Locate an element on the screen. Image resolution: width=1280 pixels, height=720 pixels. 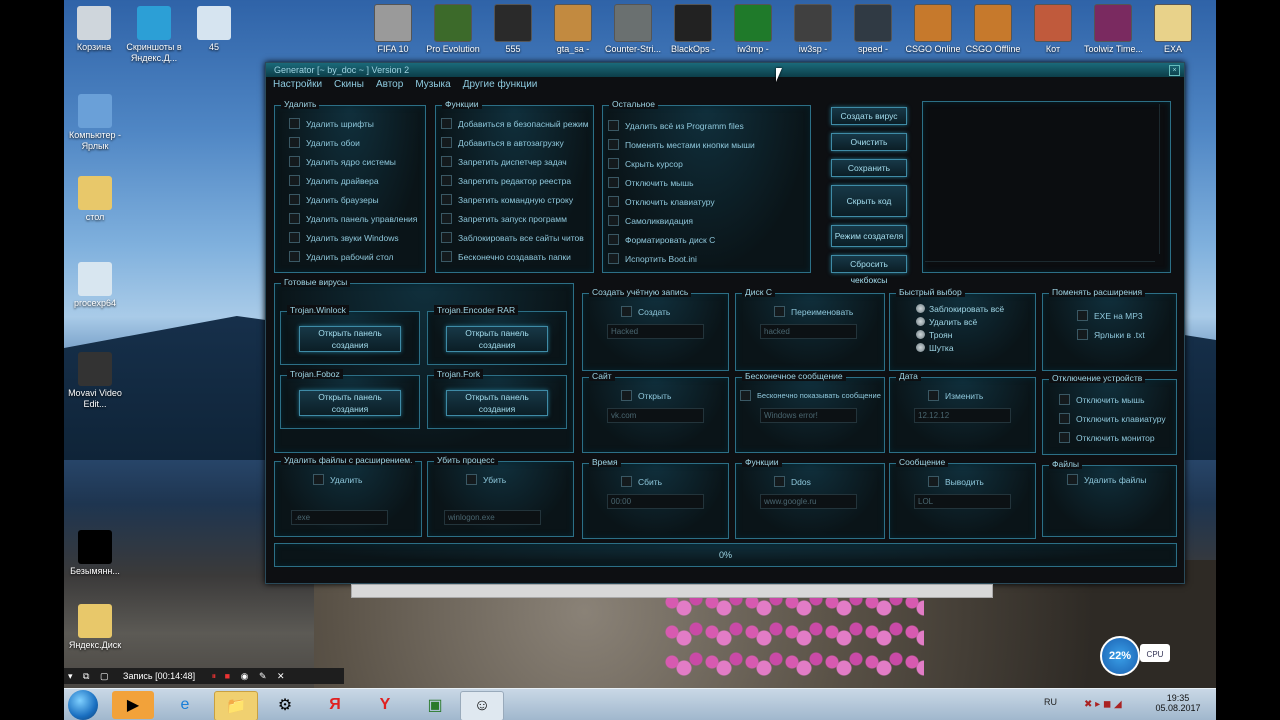
checkbox-item: Поменять местами кнопки мыши is located at coordinates (709, 144).